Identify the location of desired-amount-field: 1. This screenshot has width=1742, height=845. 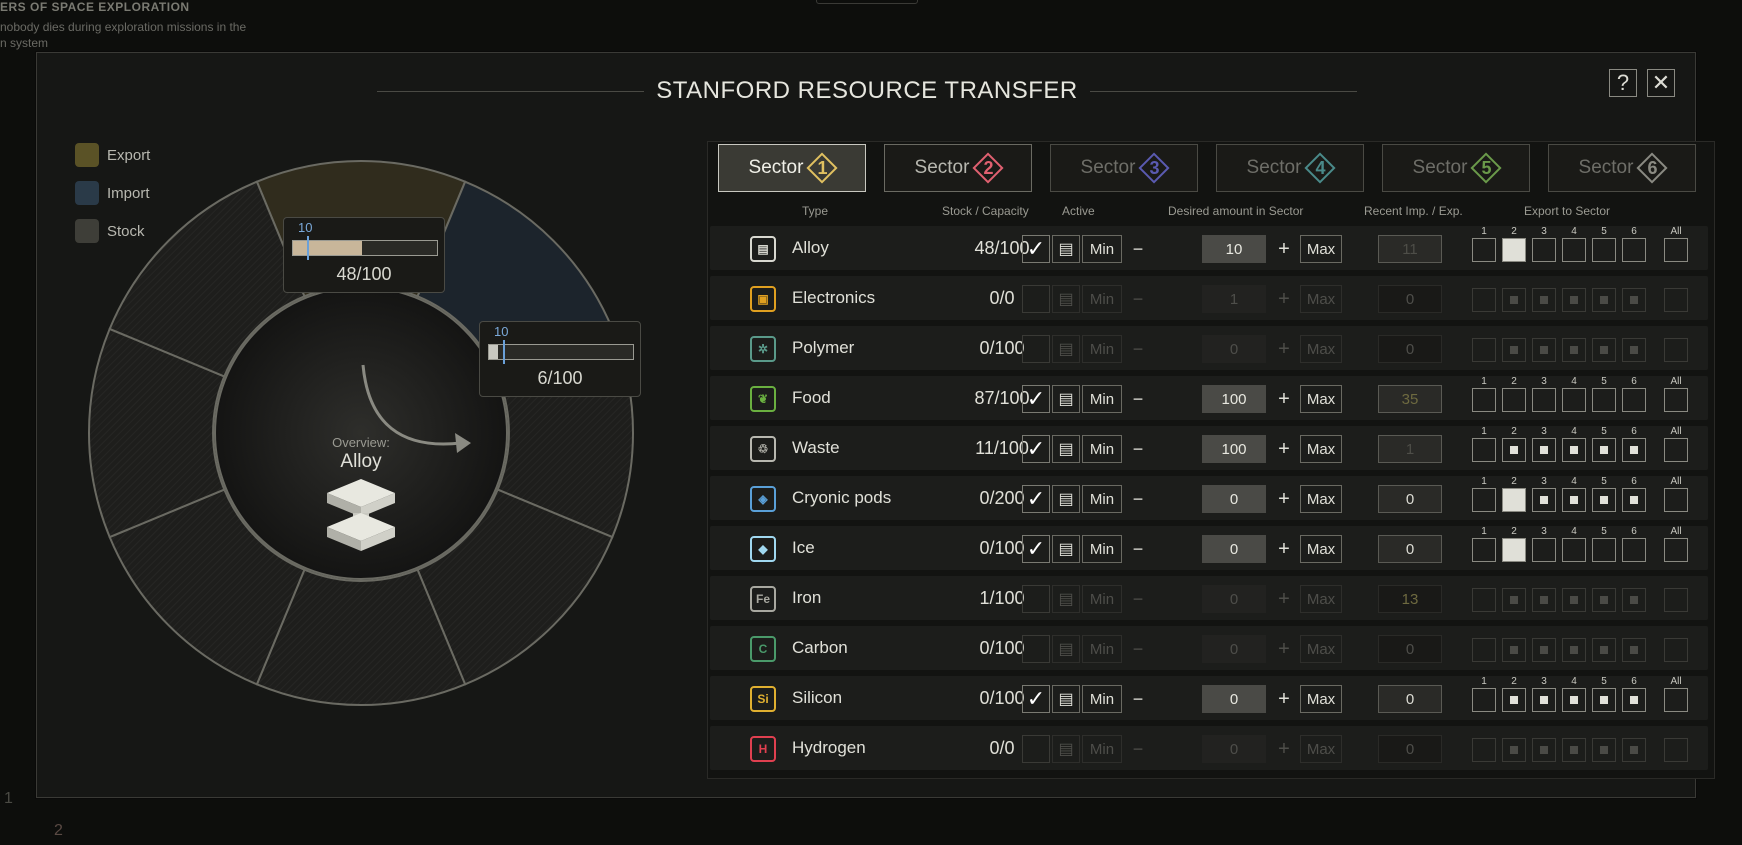
(1234, 299).